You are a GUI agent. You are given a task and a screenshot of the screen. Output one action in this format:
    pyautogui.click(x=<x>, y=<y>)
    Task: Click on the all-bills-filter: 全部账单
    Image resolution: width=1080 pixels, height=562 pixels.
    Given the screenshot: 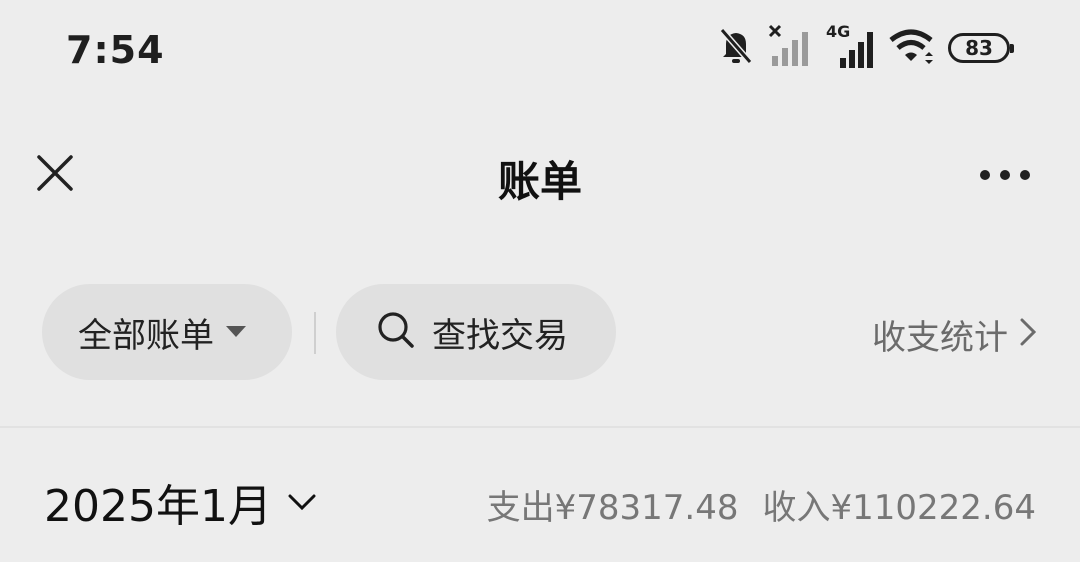 What is the action you would take?
    pyautogui.click(x=167, y=332)
    